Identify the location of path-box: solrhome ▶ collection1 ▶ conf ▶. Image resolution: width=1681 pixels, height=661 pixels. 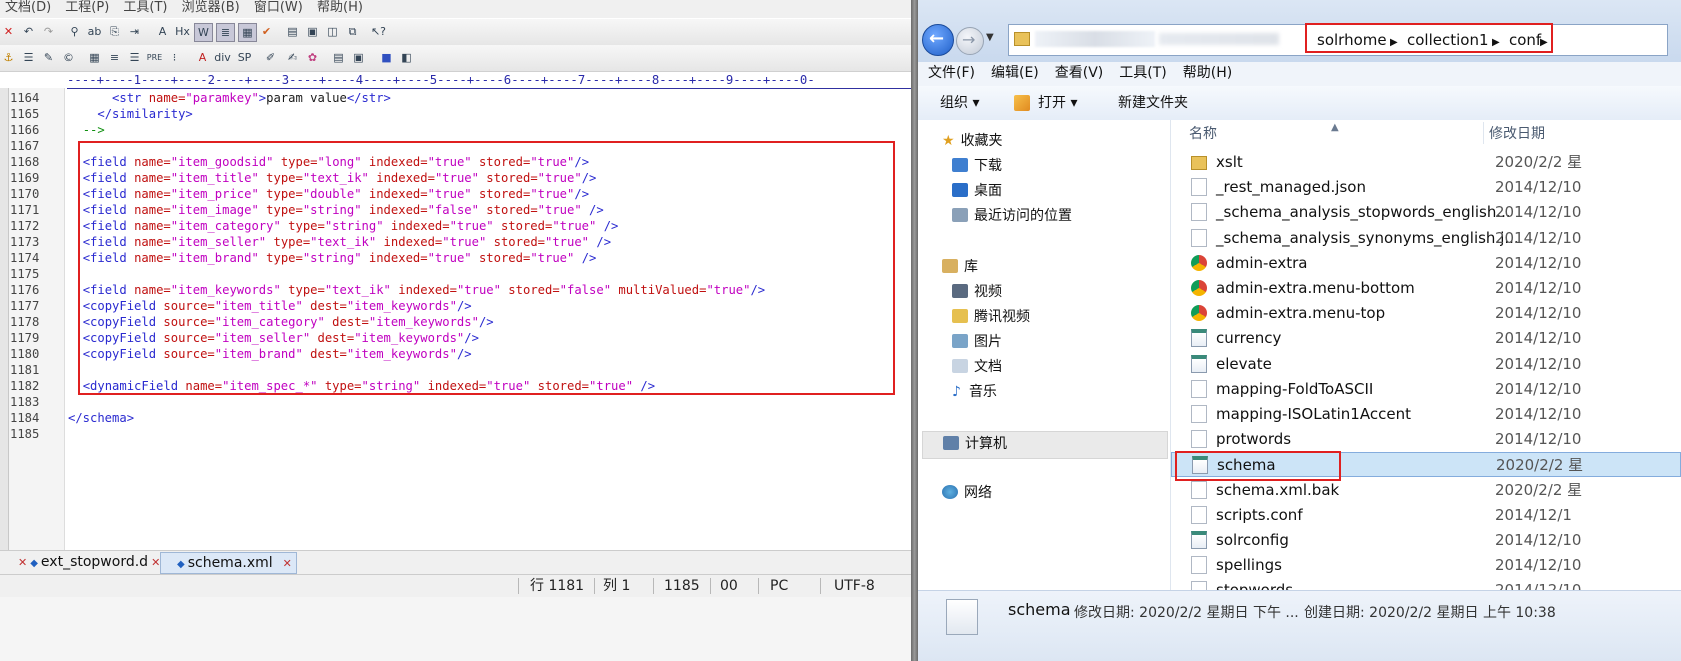
(1338, 39).